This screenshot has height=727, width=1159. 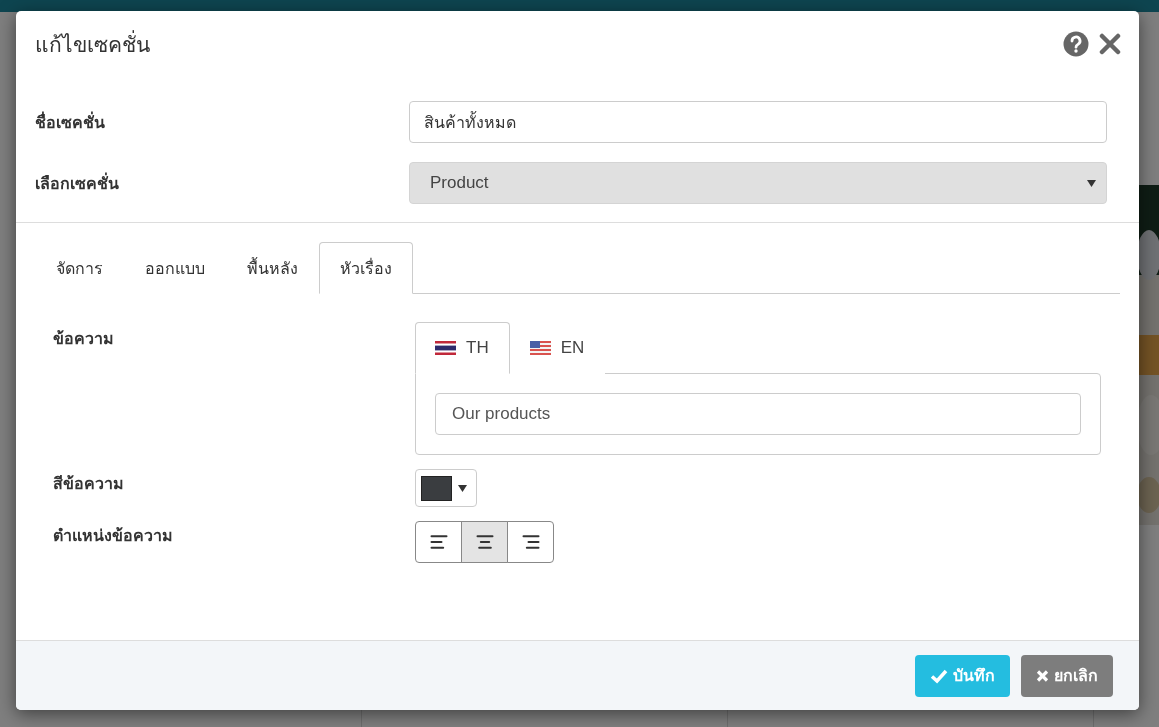 What do you see at coordinates (366, 268) in the screenshot?
I see `tab: หัวเรื่อง` at bounding box center [366, 268].